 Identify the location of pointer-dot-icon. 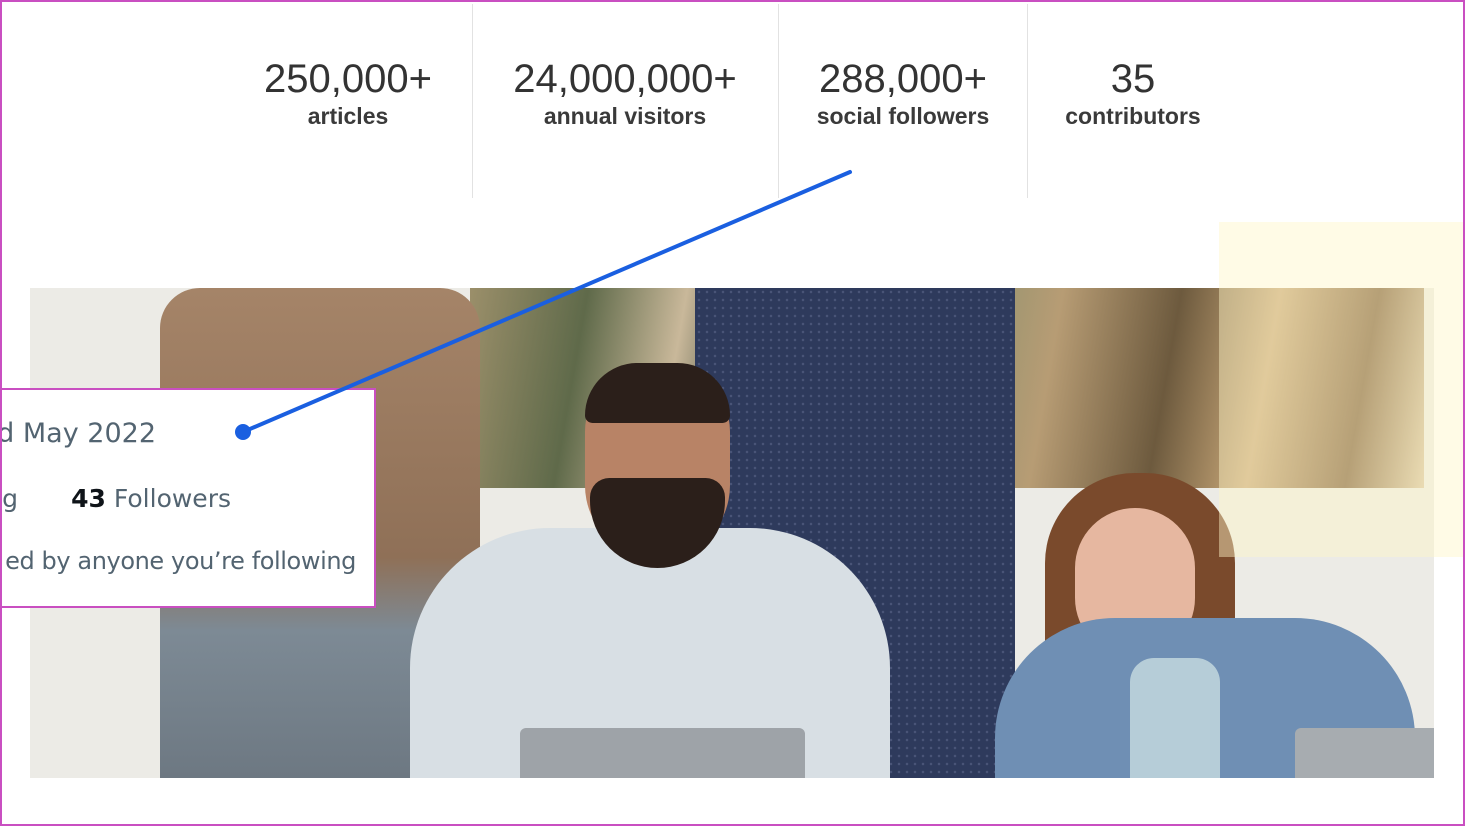
(243, 432).